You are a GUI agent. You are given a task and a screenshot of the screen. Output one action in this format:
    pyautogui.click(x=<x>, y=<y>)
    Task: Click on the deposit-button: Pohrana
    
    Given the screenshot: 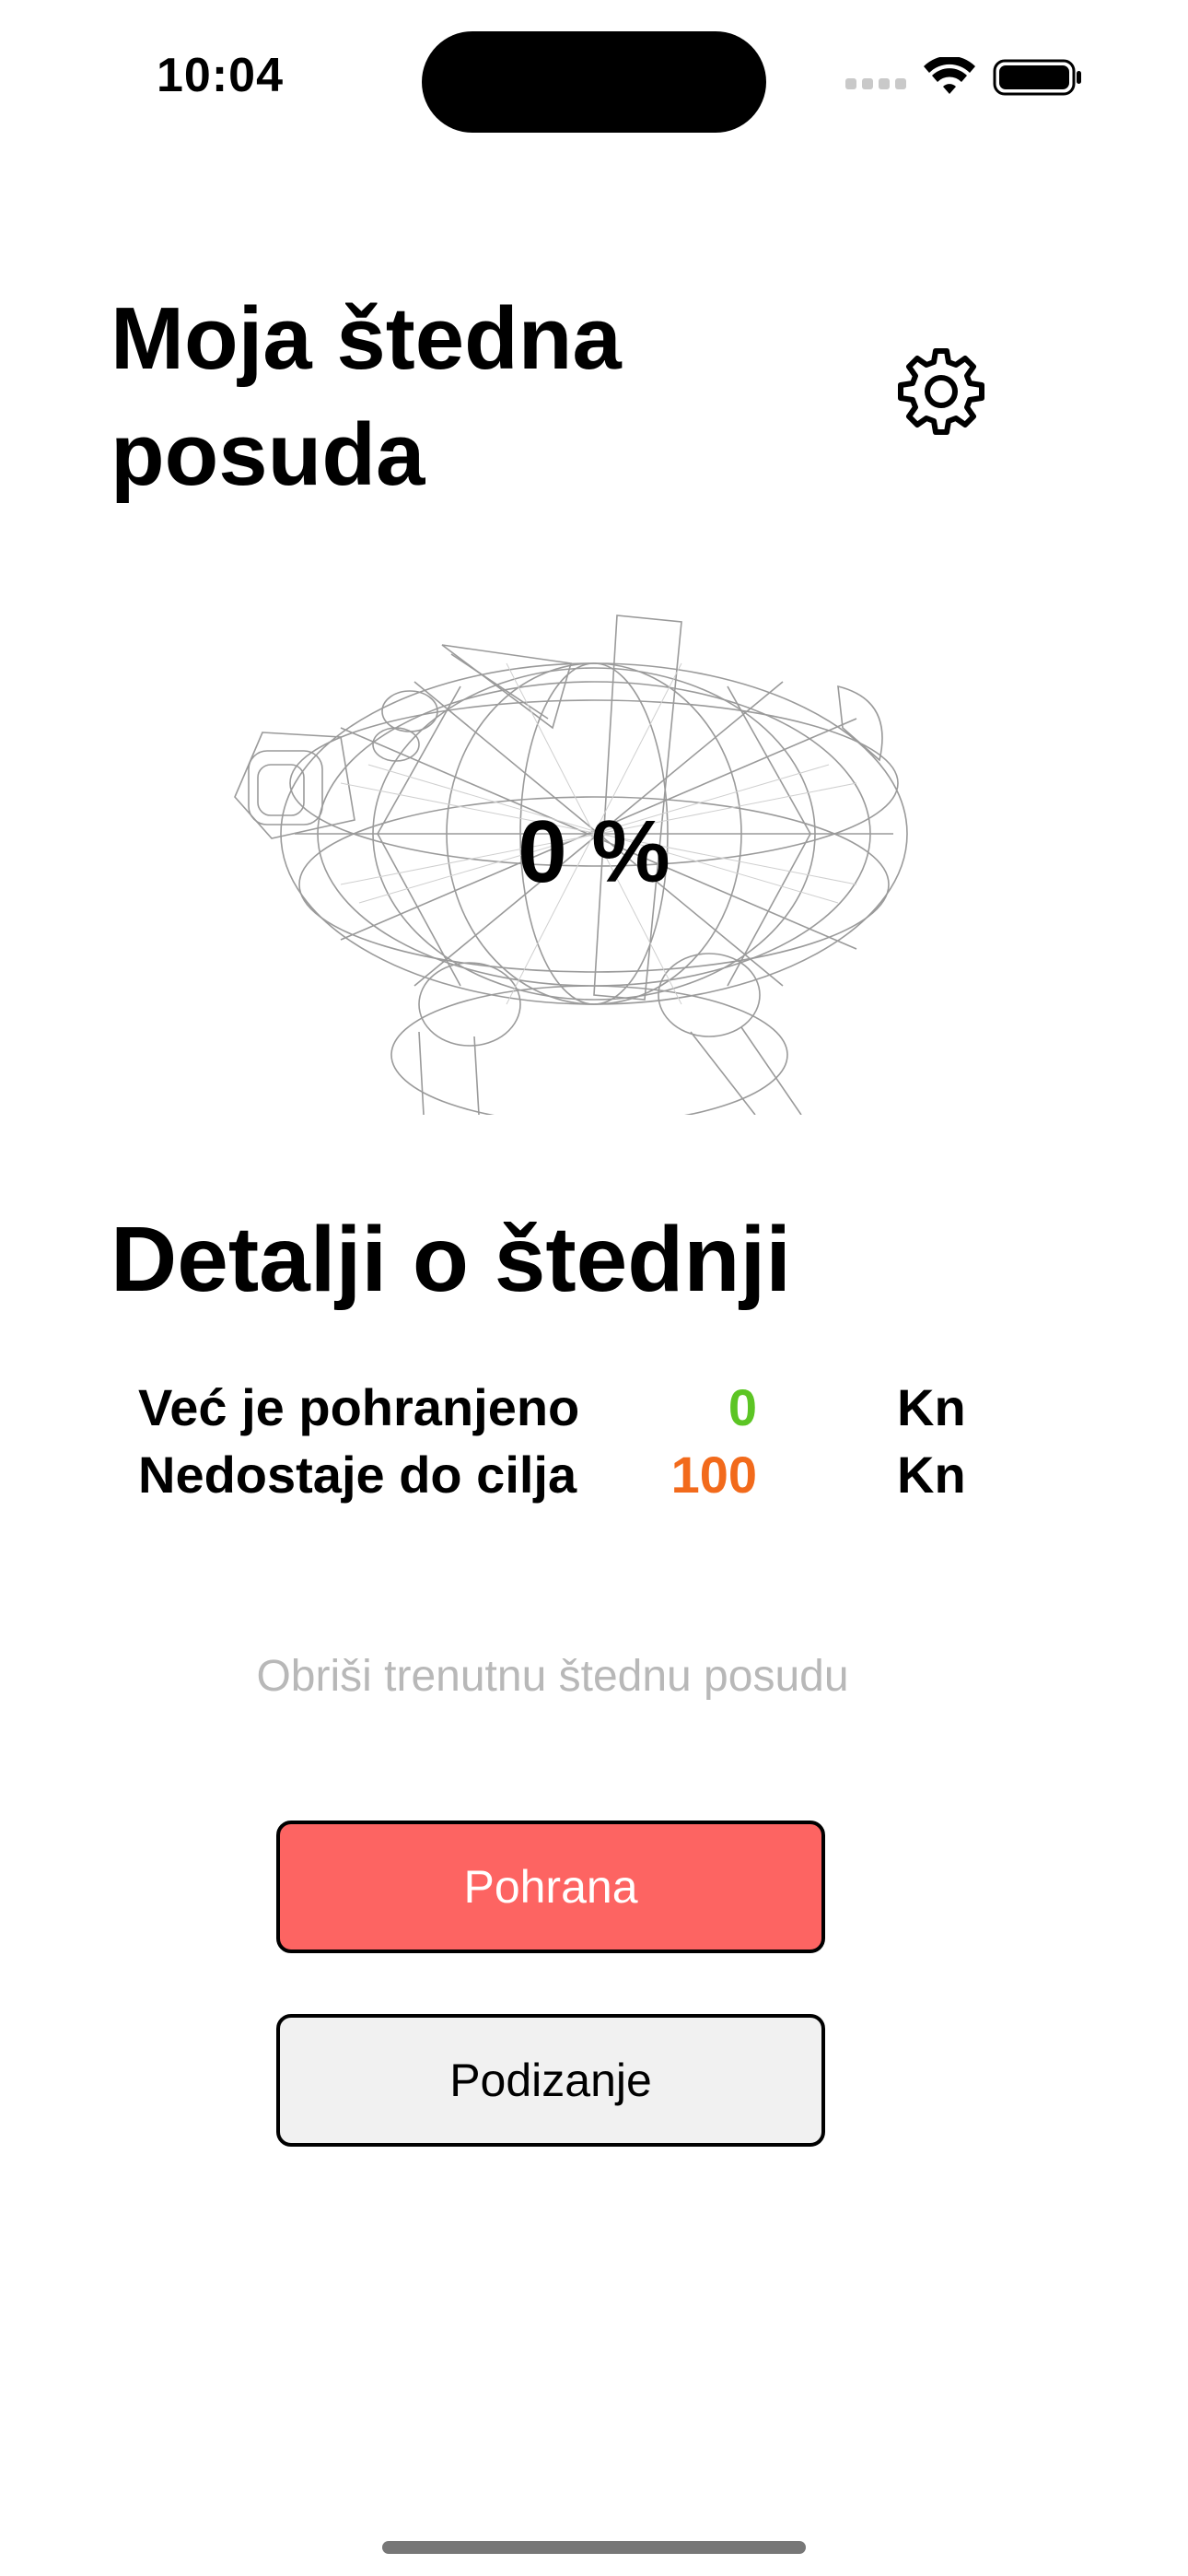 What is the action you would take?
    pyautogui.click(x=550, y=1887)
    